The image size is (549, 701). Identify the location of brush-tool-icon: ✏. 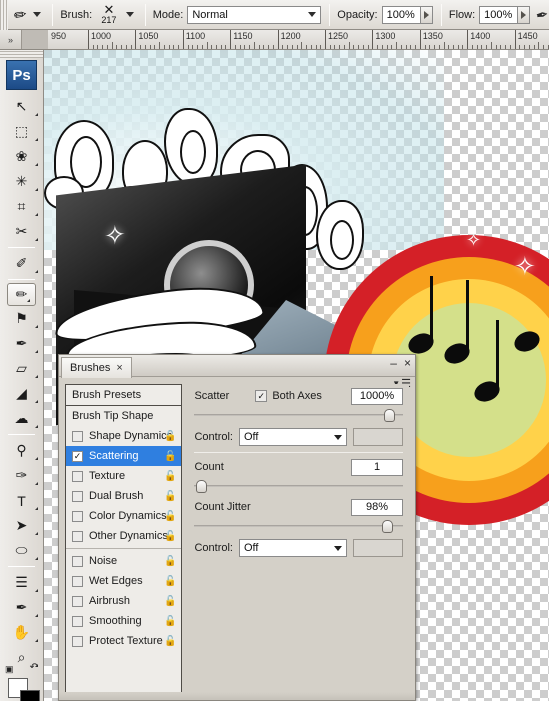
(21, 15).